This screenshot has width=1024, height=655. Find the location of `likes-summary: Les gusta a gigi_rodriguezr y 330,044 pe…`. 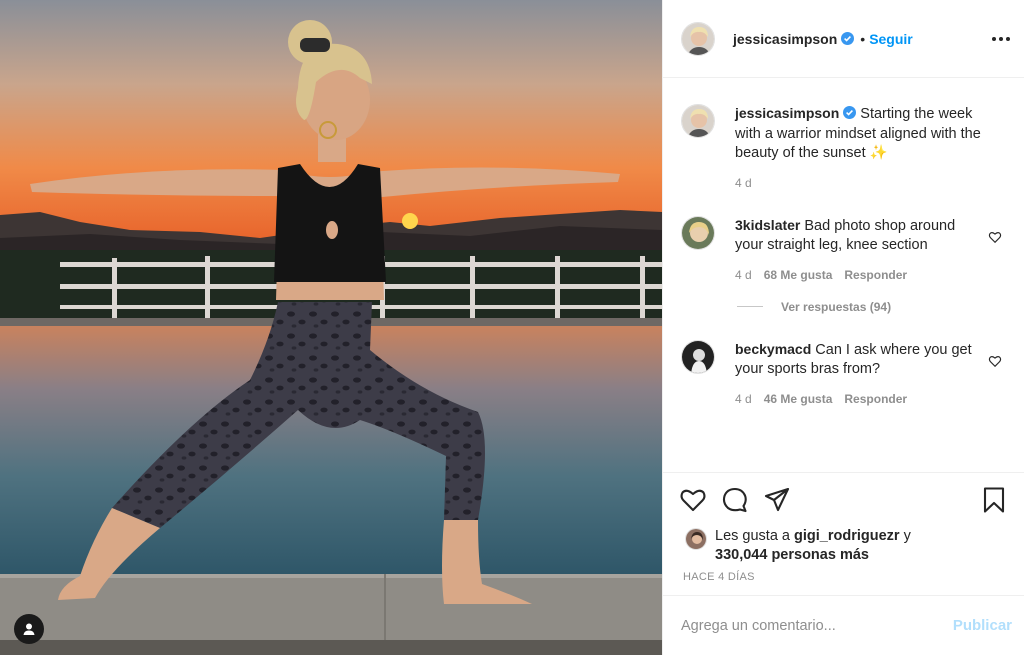

likes-summary: Les gusta a gigi_rodriguezr y 330,044 pe… is located at coordinates (843, 546).